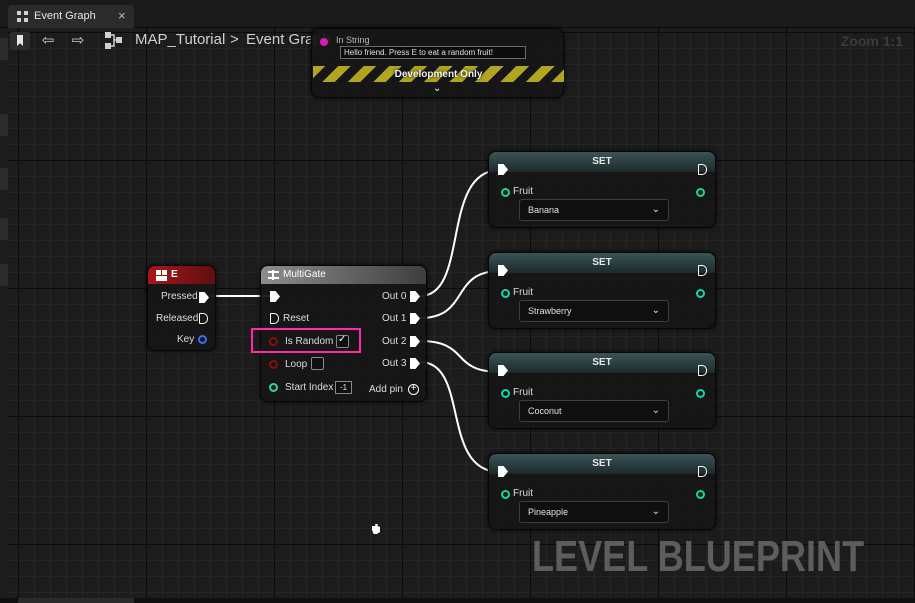  I want to click on back-arrow-icon: ⇦, so click(48, 41).